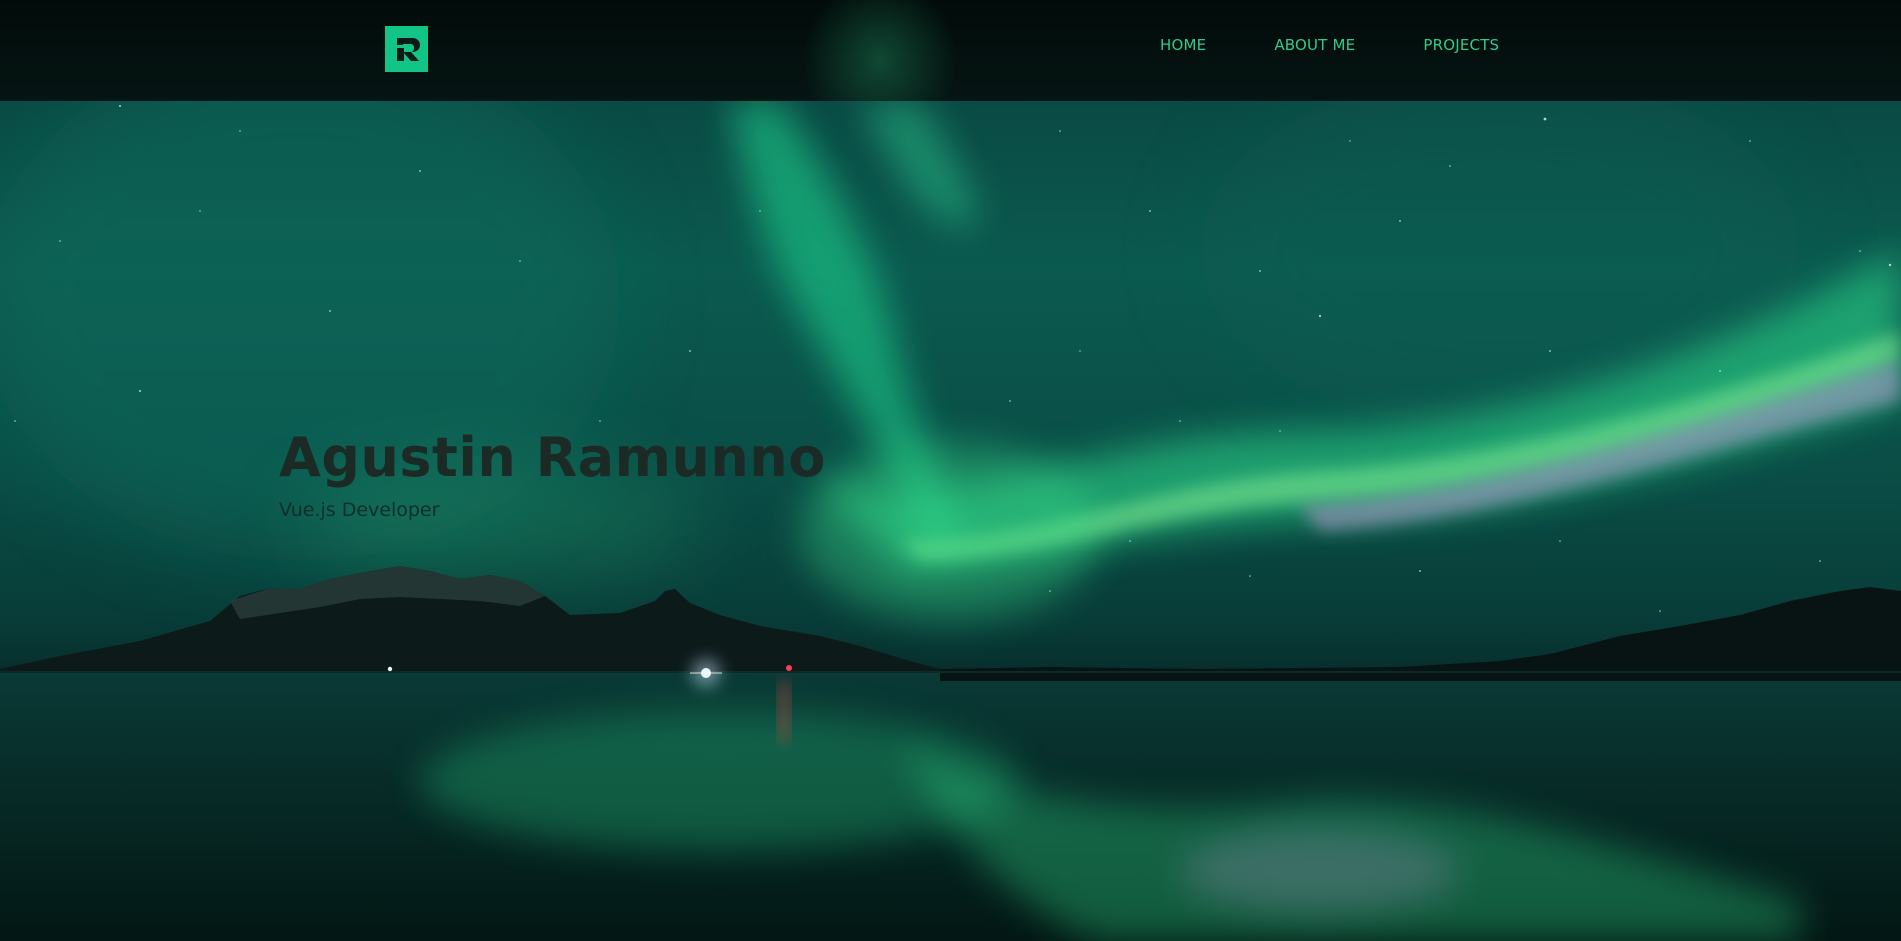  What do you see at coordinates (1461, 45) in the screenshot?
I see `nav-link-projects: PROJECTS` at bounding box center [1461, 45].